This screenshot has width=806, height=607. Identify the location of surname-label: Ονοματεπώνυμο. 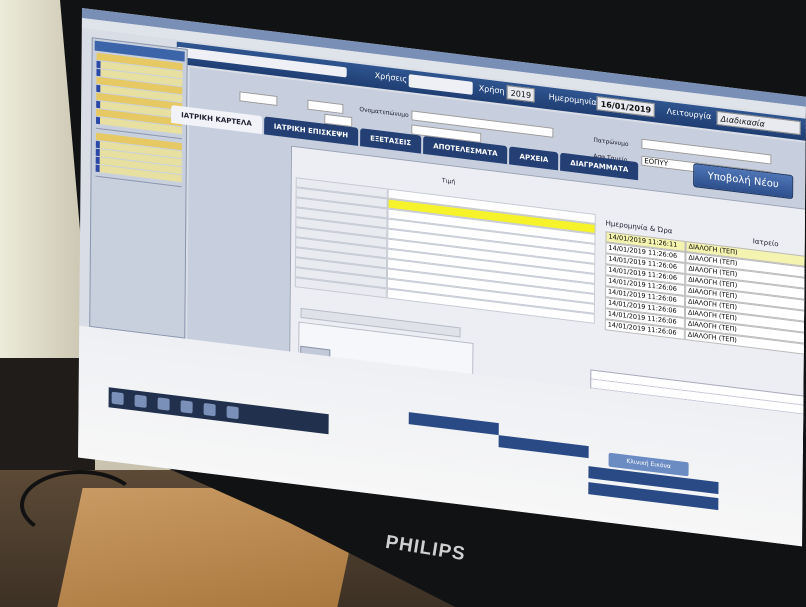
(384, 113).